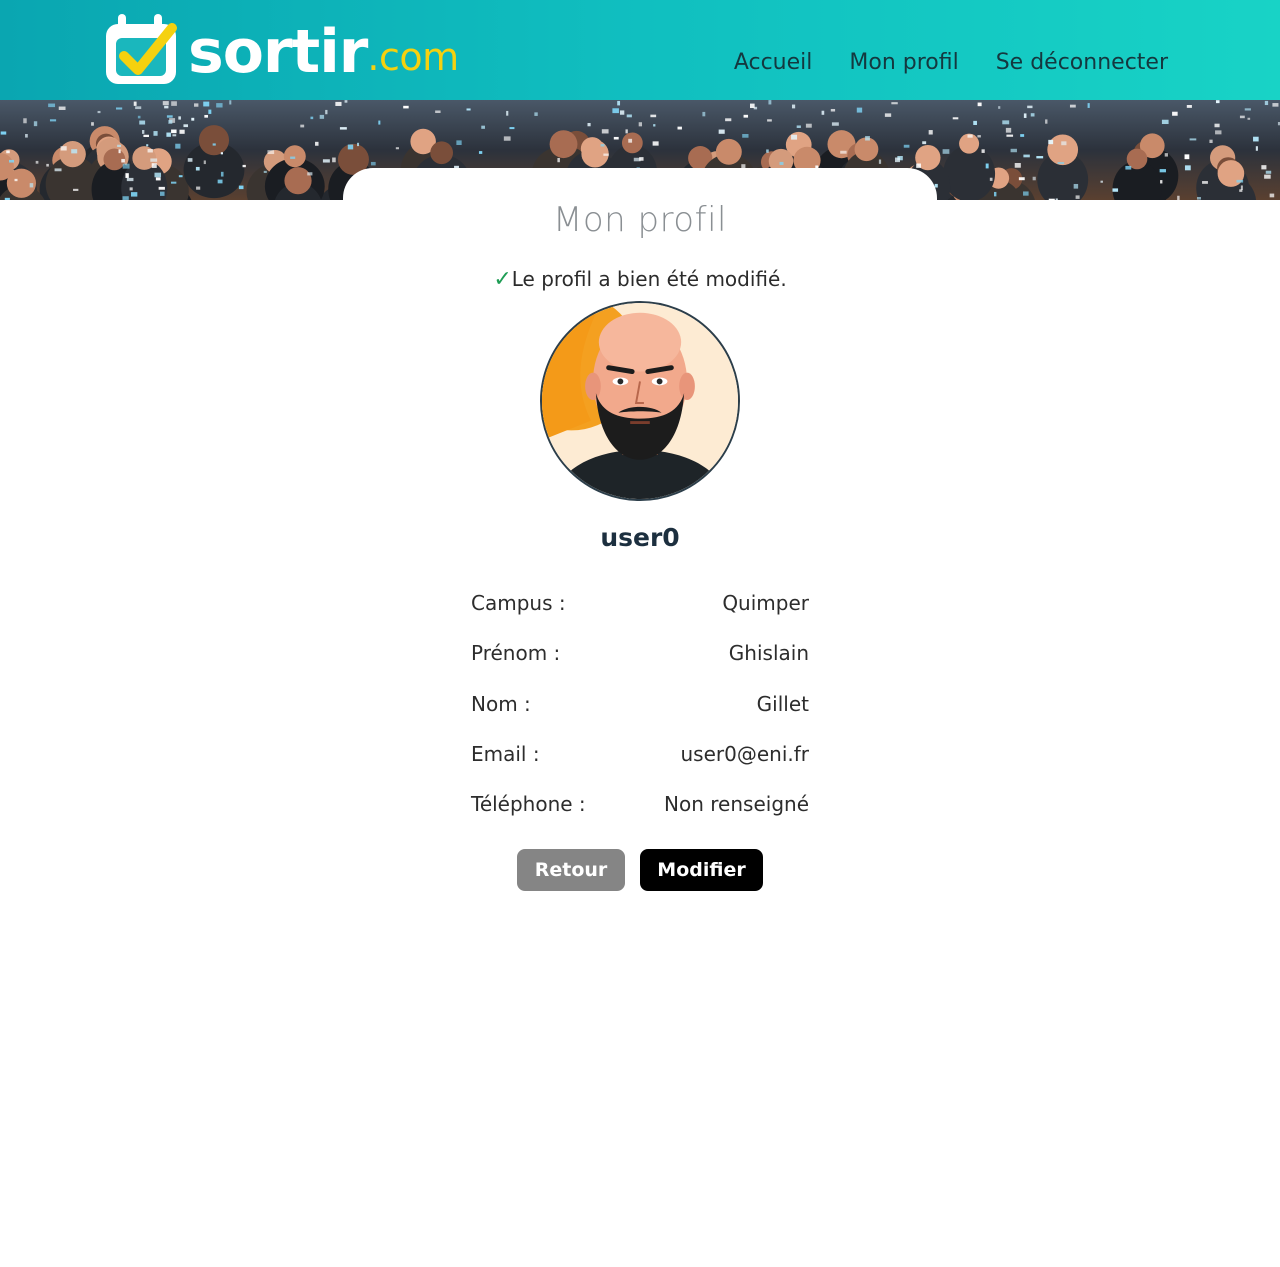  Describe the element at coordinates (502, 279) in the screenshot. I see `check-icon: ✓` at that location.